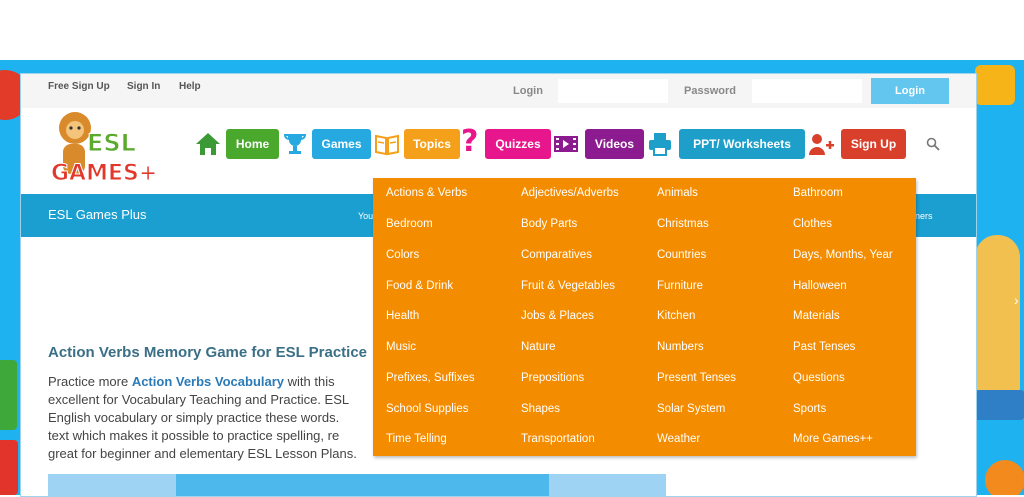  Describe the element at coordinates (997, 325) in the screenshot. I see `worm-character` at that location.